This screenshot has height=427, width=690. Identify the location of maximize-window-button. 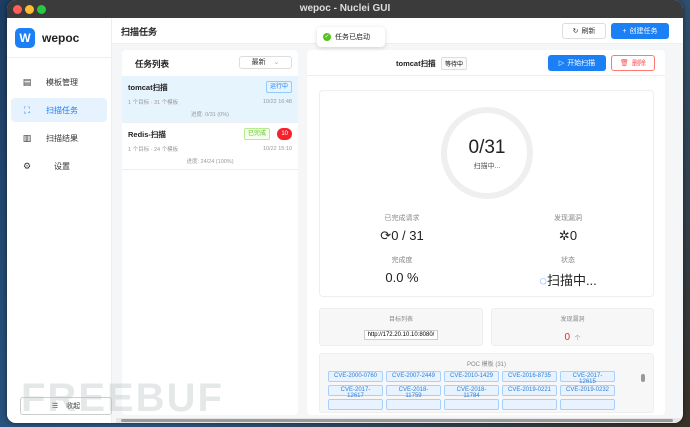
(41, 9).